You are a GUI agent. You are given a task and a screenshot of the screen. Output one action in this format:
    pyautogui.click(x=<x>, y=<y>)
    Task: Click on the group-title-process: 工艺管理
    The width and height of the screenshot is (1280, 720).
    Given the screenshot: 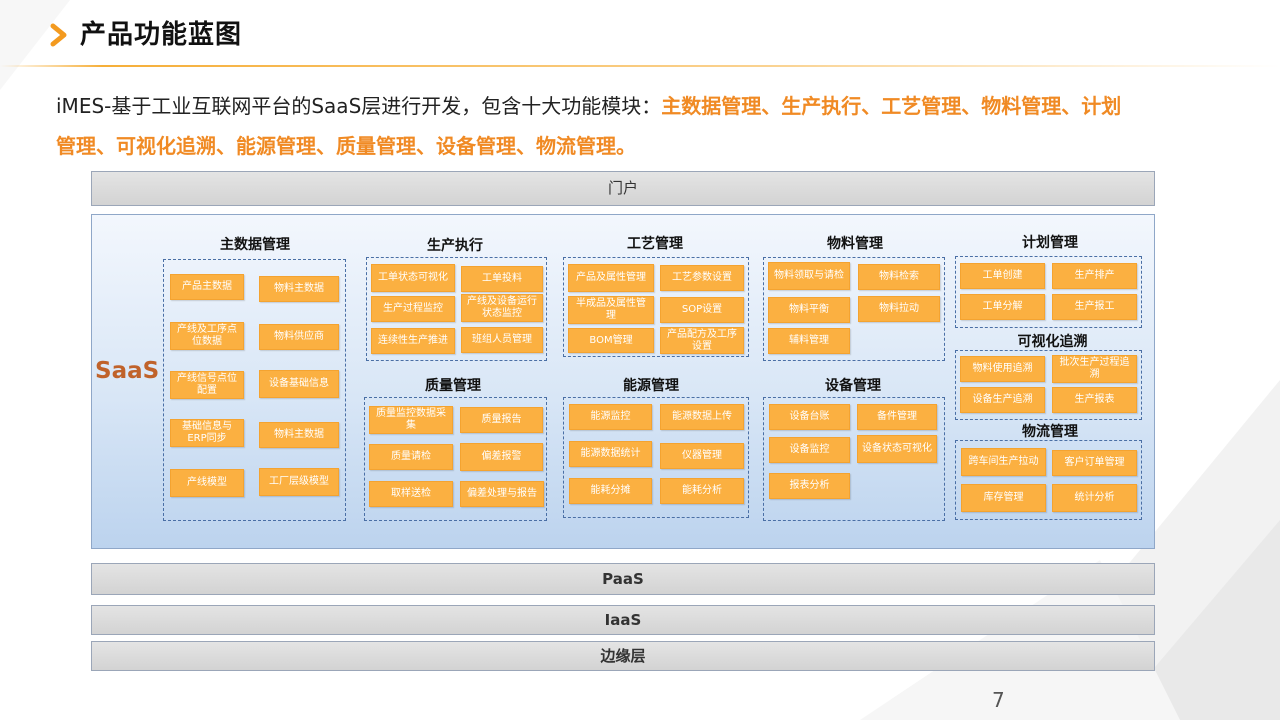 What is the action you would take?
    pyautogui.click(x=655, y=244)
    